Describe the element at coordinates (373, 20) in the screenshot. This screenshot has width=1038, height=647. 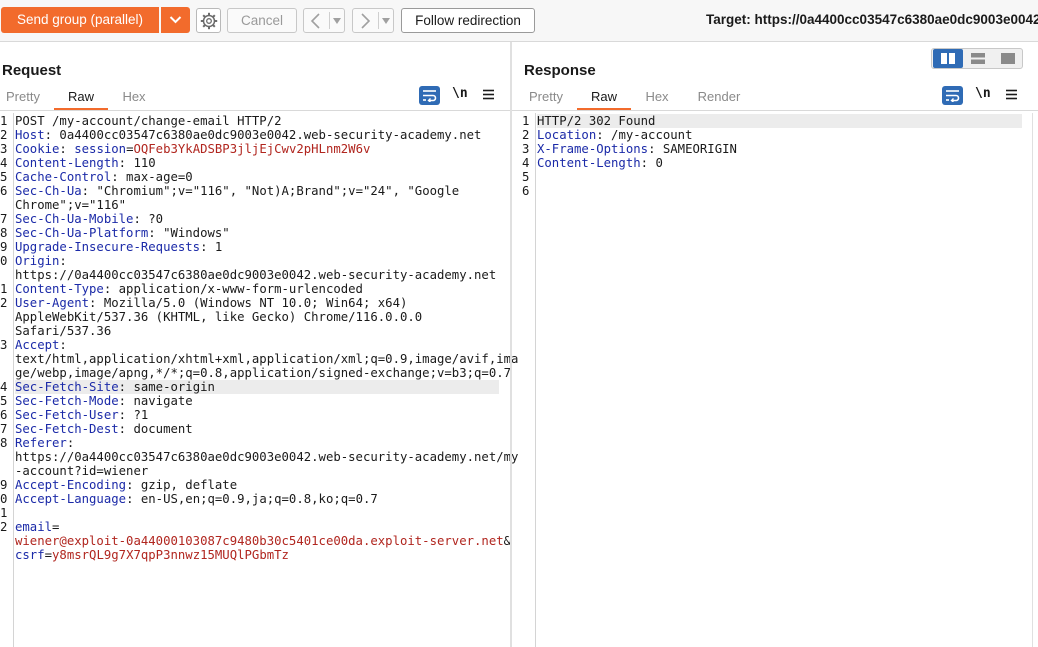
I see `forward-history-button` at that location.